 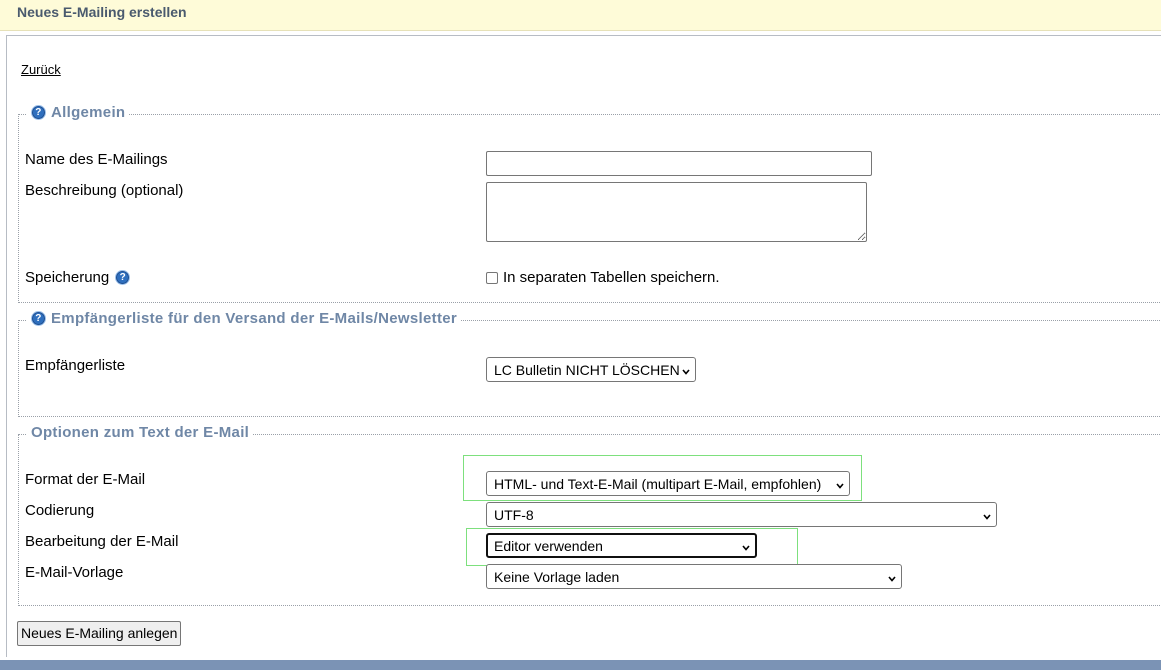 What do you see at coordinates (104, 190) in the screenshot?
I see `description-label: Beschreibung (optional)` at bounding box center [104, 190].